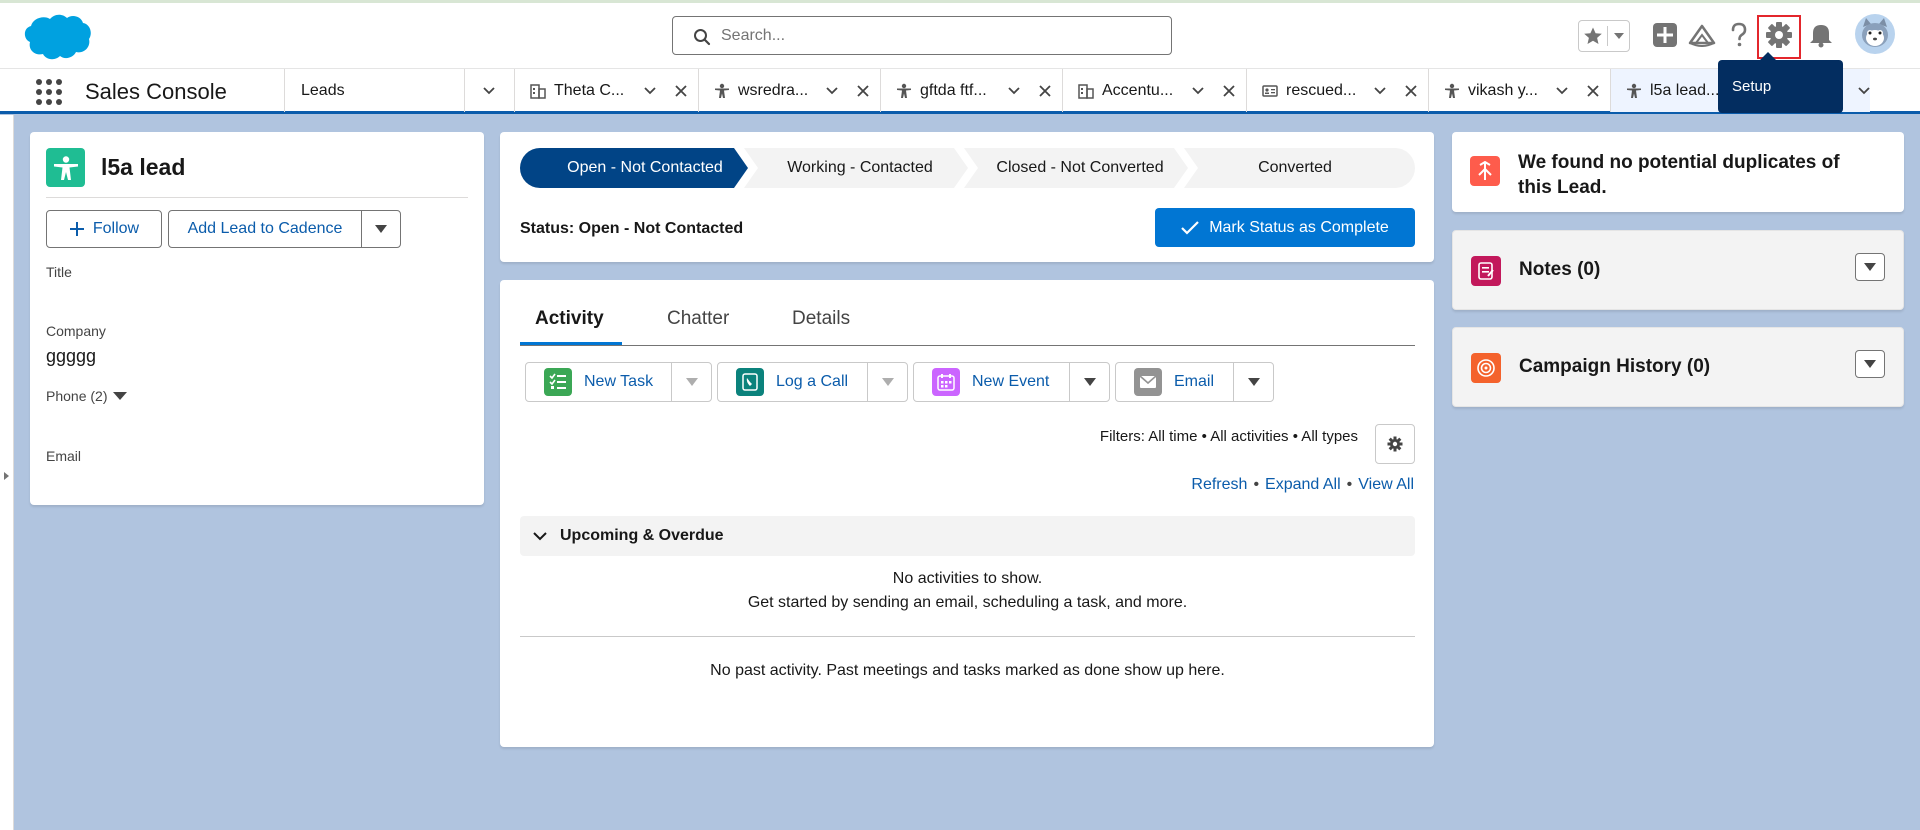 The image size is (1920, 830). I want to click on title-label: Title, so click(59, 272).